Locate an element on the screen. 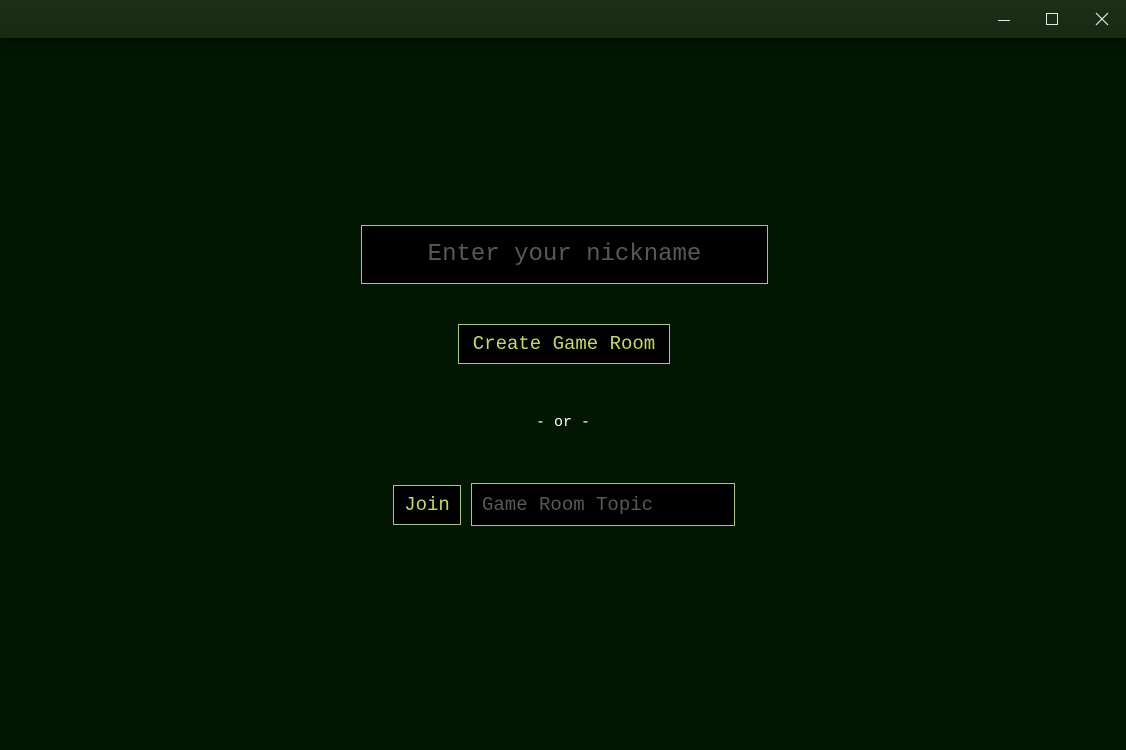  close-icon is located at coordinates (1102, 19).